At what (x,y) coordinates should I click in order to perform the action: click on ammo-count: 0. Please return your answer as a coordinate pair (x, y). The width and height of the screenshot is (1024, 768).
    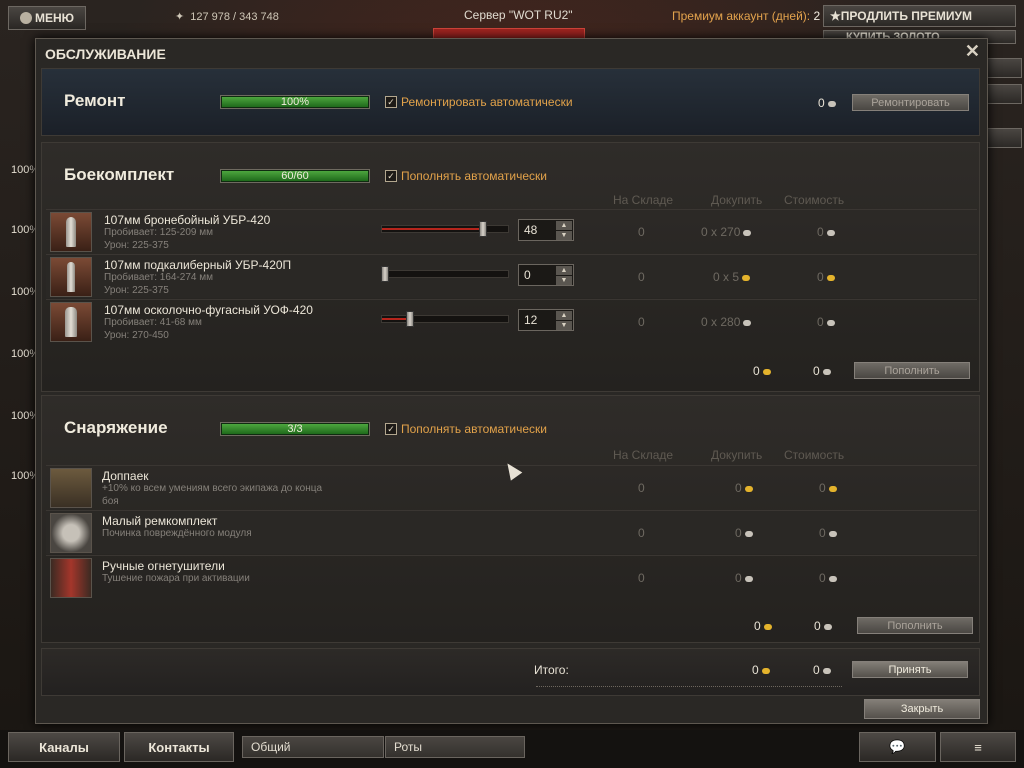
    Looking at the image, I should click on (527, 275).